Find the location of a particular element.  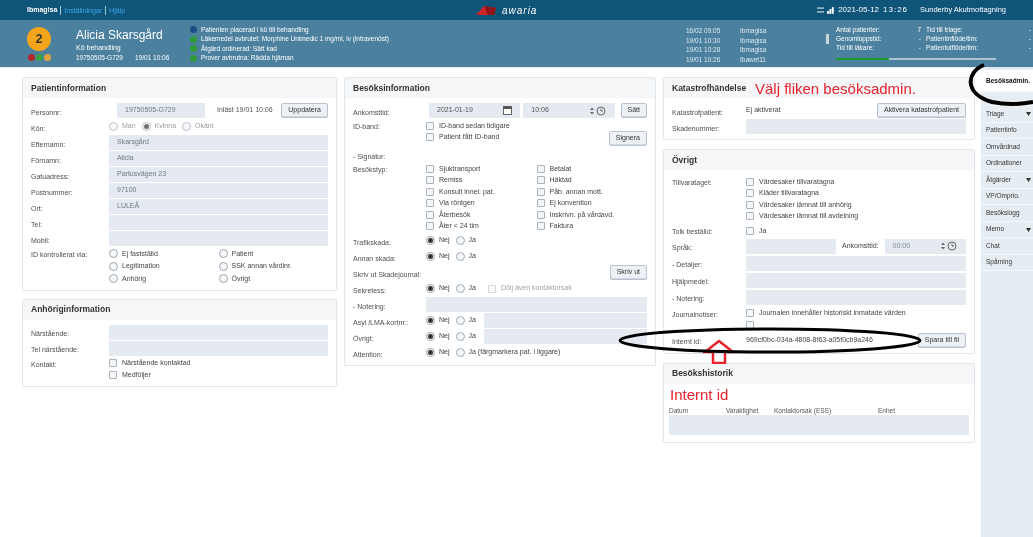

up-arrow-icon is located at coordinates (719, 352).